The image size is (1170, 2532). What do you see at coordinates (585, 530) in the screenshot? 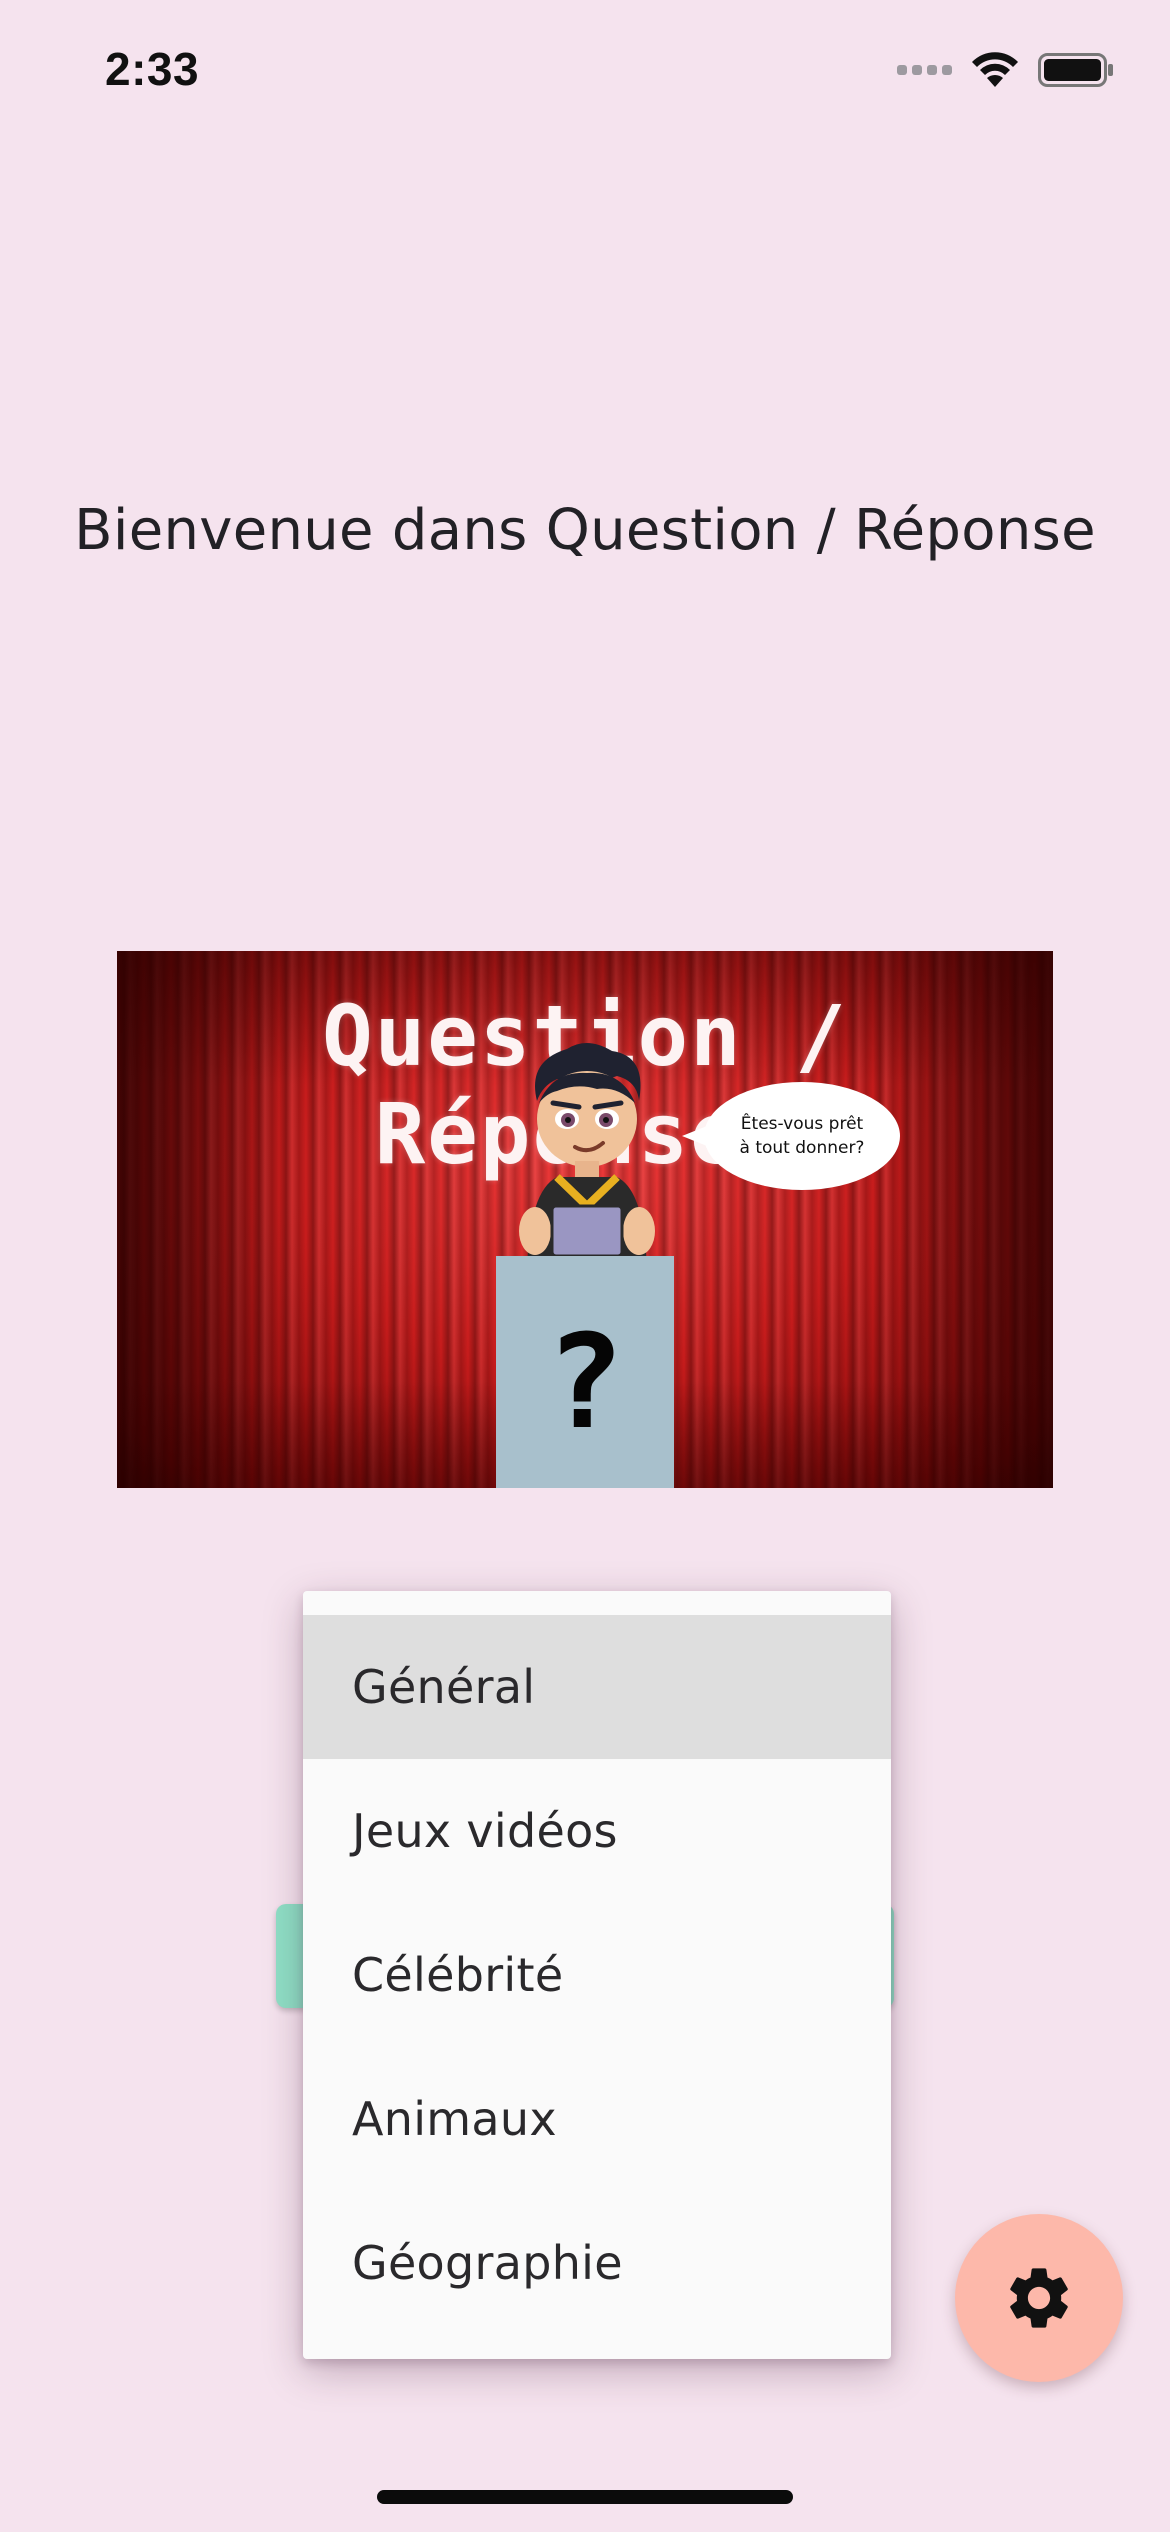
I see `page-title: Bienvenue dans Question / Réponse` at bounding box center [585, 530].